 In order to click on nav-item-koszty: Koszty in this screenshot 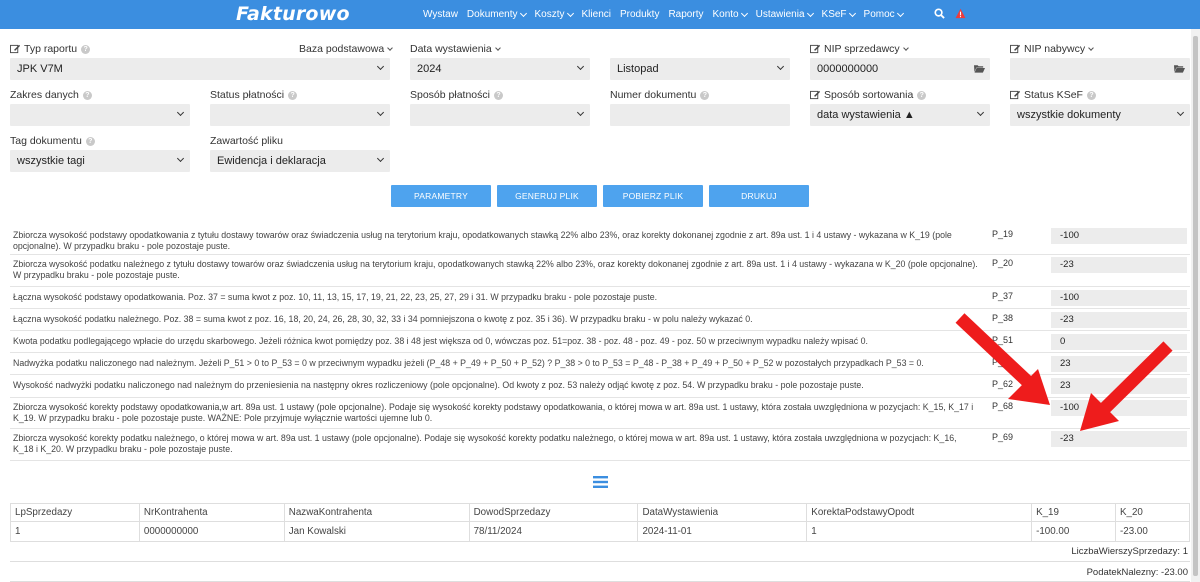, I will do `click(554, 14)`.